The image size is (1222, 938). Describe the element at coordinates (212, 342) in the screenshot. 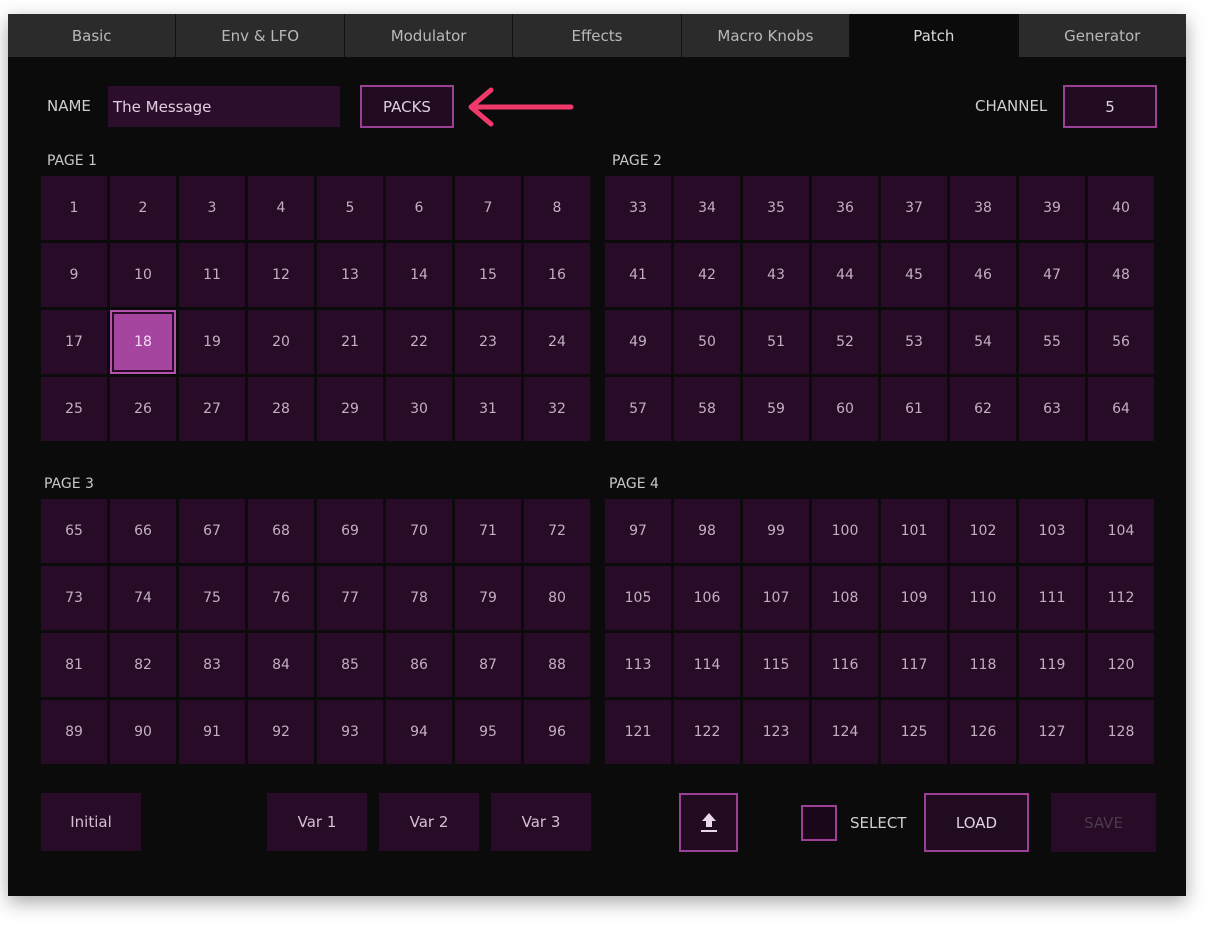

I see `patch-slot: 19` at that location.